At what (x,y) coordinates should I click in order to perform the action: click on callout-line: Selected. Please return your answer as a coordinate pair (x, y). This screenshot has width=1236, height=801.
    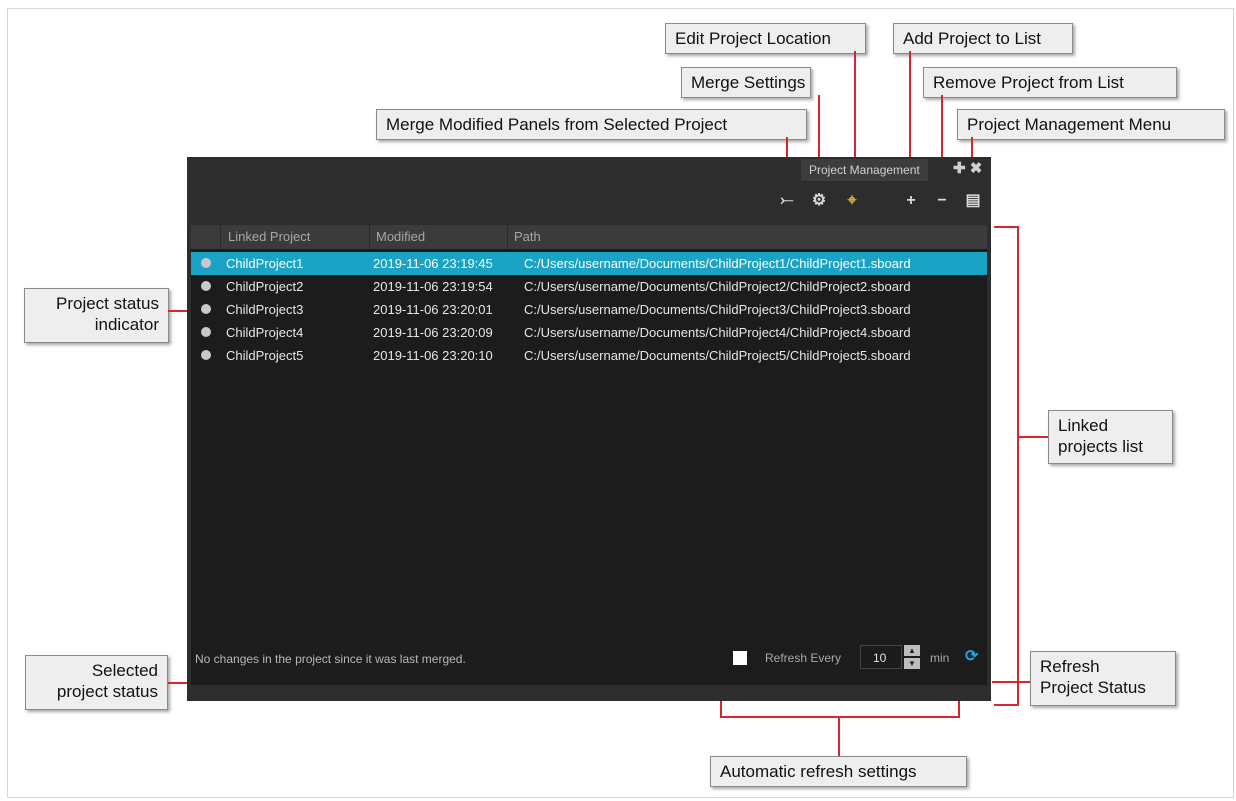
    Looking at the image, I should click on (124, 670).